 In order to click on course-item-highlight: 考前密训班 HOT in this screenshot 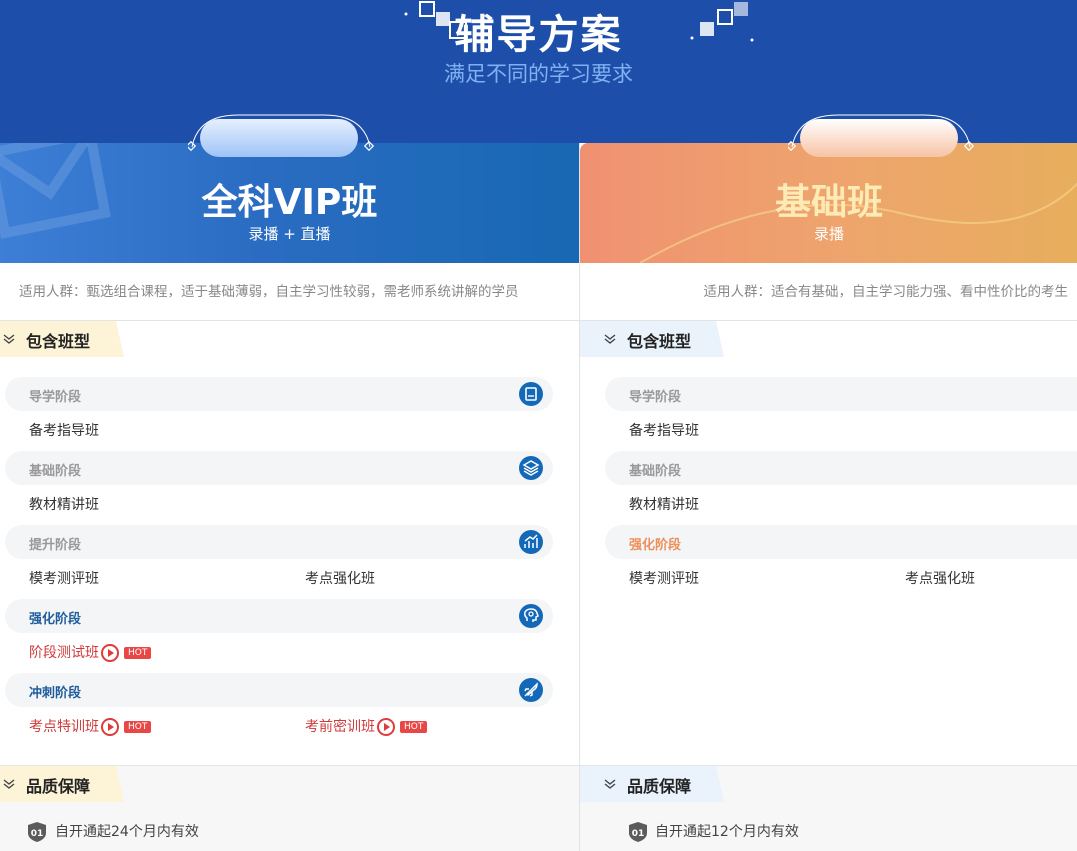, I will do `click(366, 727)`.